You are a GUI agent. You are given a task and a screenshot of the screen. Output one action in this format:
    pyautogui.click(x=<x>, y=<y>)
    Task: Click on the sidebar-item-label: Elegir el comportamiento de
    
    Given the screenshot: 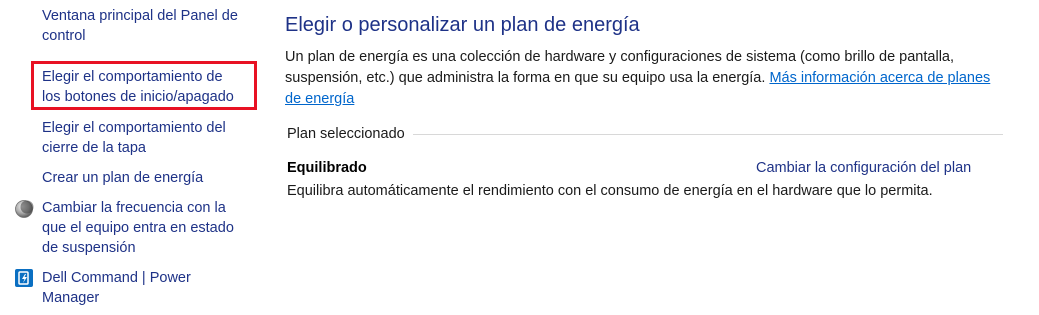 What is the action you would take?
    pyautogui.click(x=132, y=77)
    